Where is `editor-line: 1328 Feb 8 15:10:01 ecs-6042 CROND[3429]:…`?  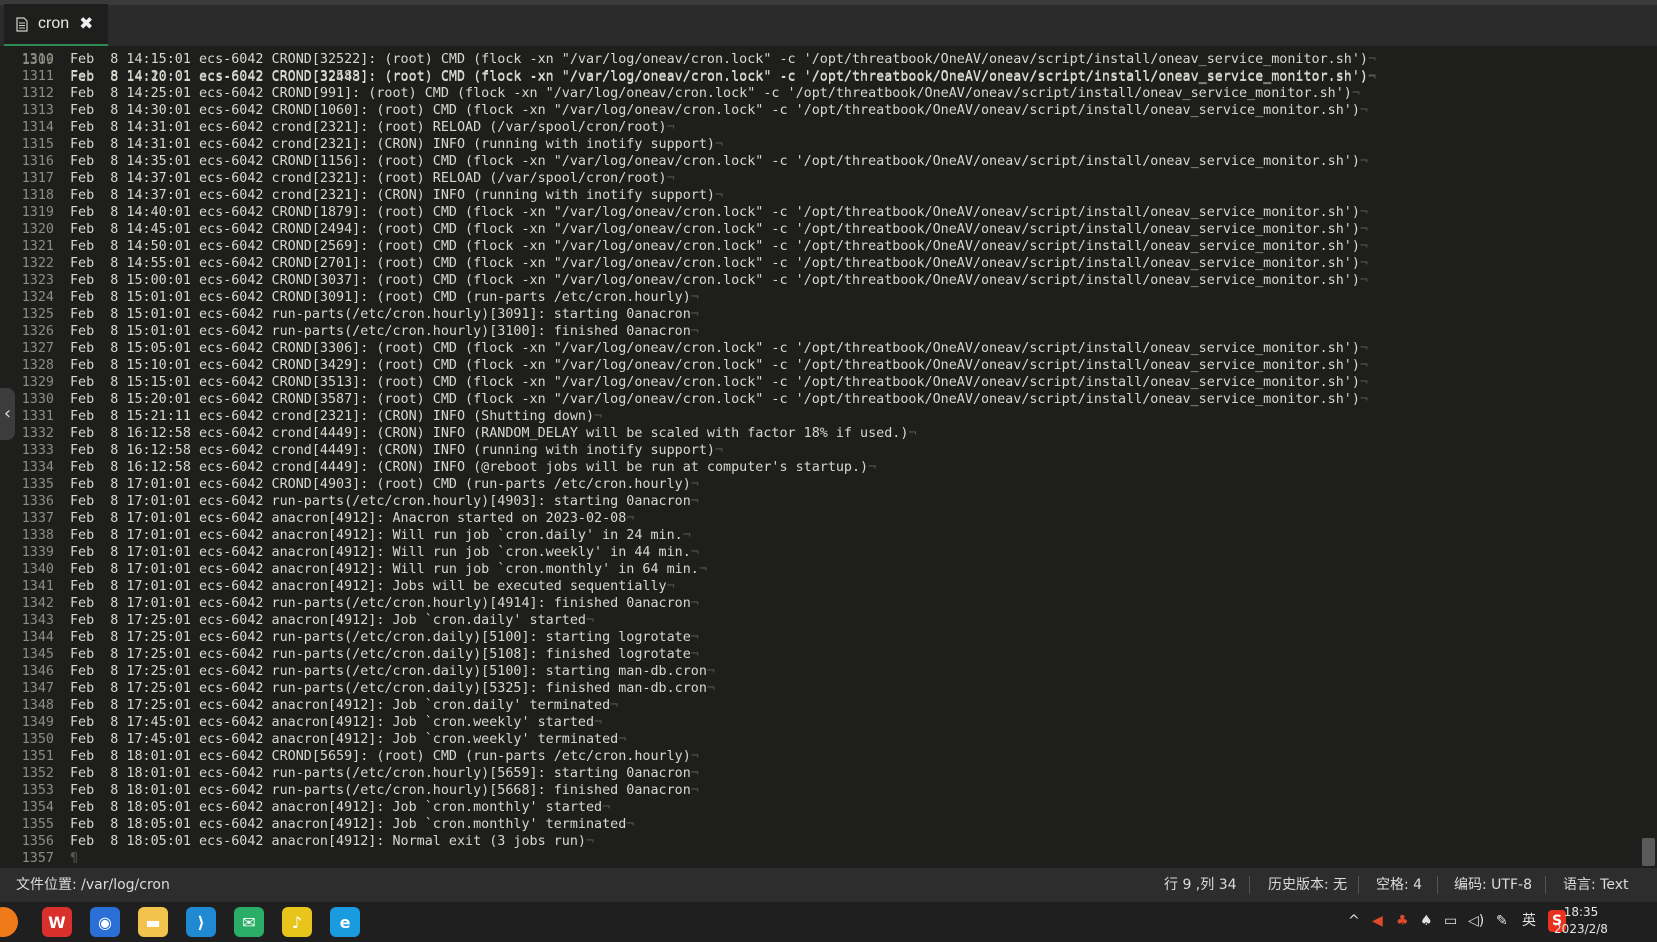
editor-line: 1328 Feb 8 15:10:01 ecs-6042 CROND[3429]:… is located at coordinates (820, 365).